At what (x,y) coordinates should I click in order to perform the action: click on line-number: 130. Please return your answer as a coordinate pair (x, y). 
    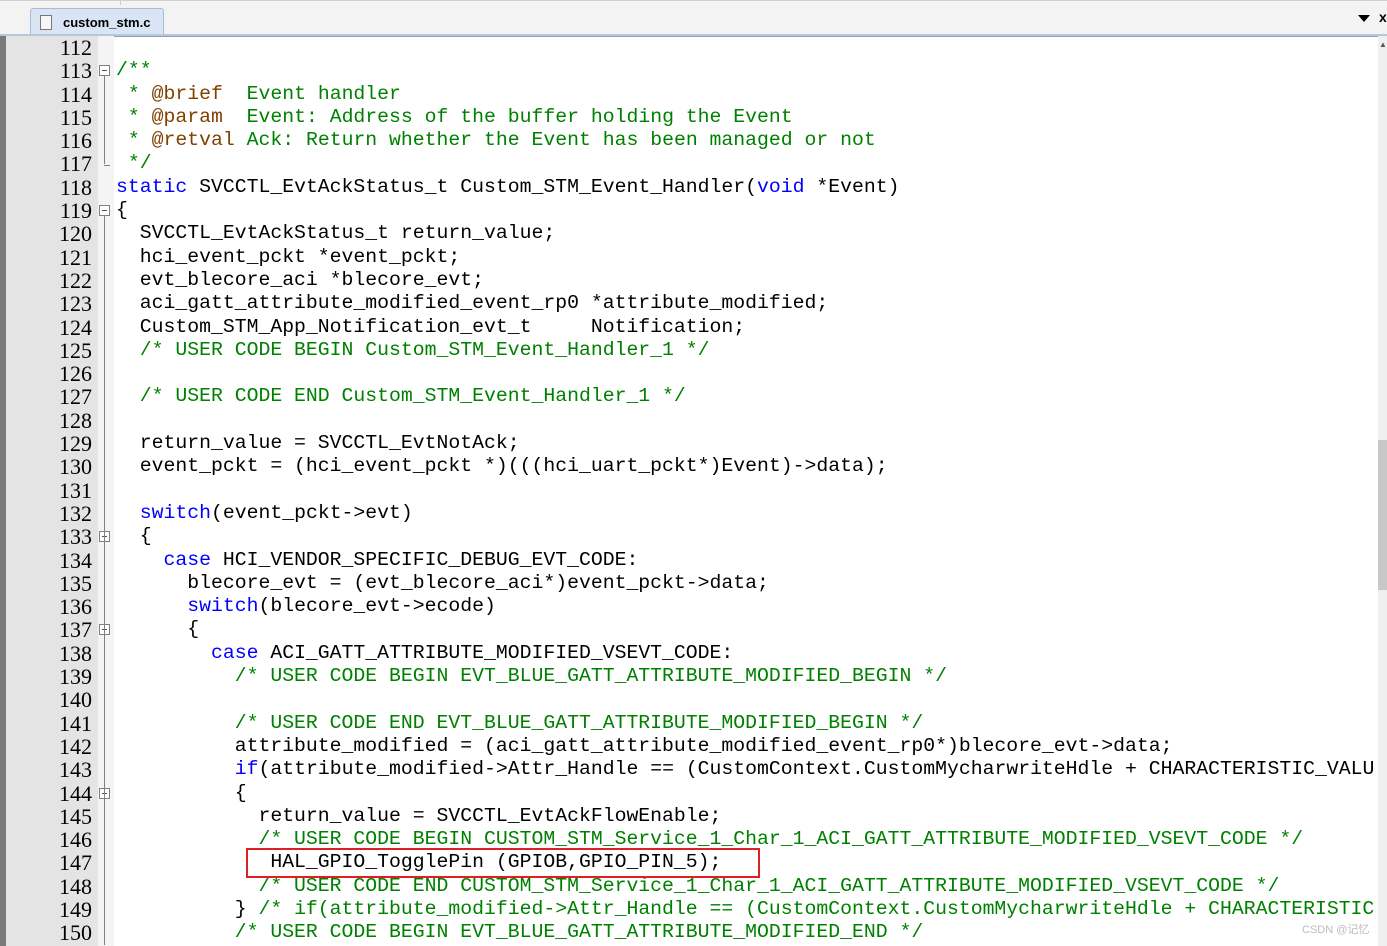
    Looking at the image, I should click on (75, 467).